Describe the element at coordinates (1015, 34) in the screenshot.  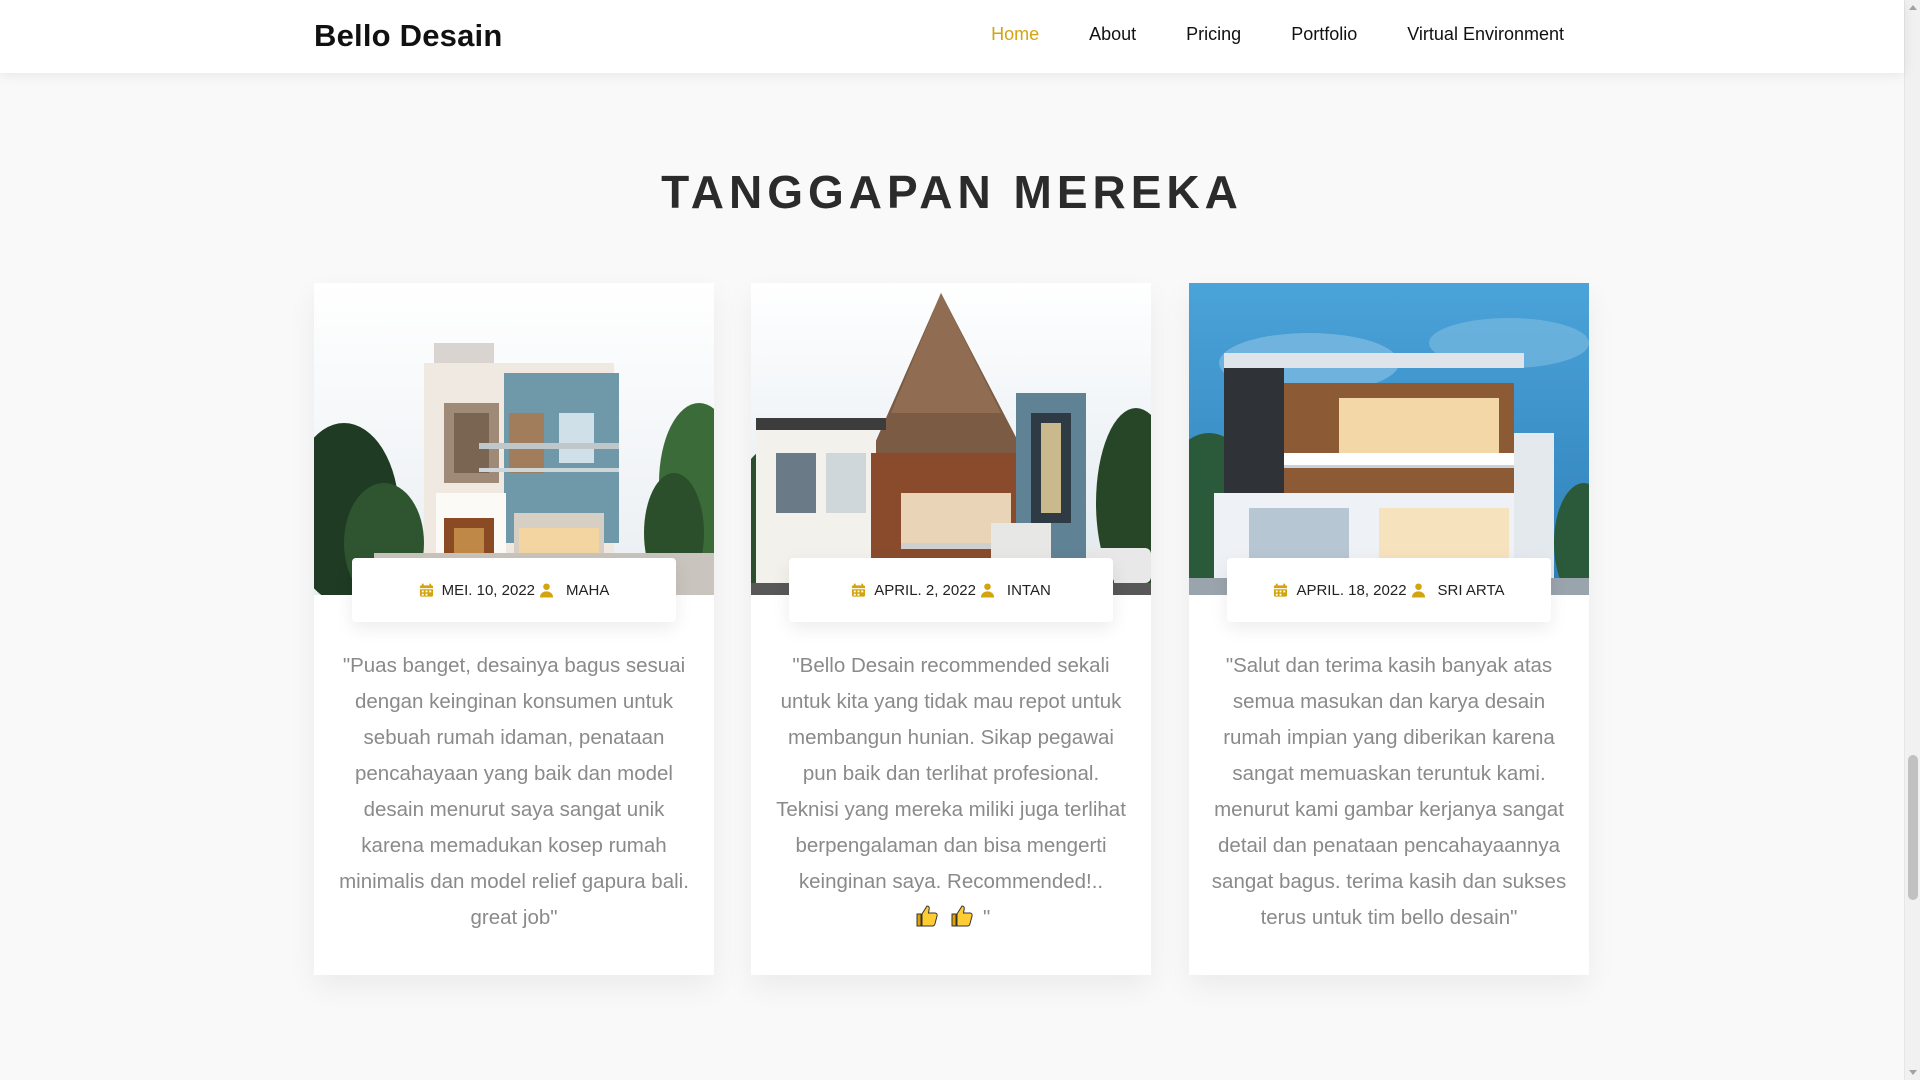
I see `nav-home: Home` at that location.